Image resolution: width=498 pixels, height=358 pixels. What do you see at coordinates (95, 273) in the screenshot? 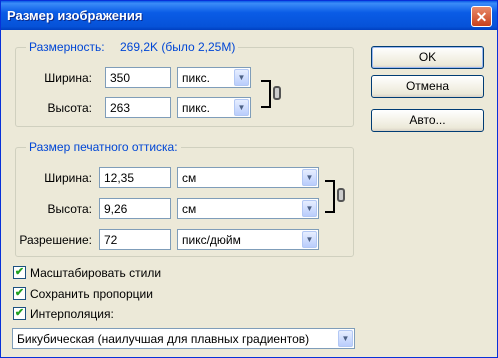
I see `scale-styles-label: Масштабировать стили` at bounding box center [95, 273].